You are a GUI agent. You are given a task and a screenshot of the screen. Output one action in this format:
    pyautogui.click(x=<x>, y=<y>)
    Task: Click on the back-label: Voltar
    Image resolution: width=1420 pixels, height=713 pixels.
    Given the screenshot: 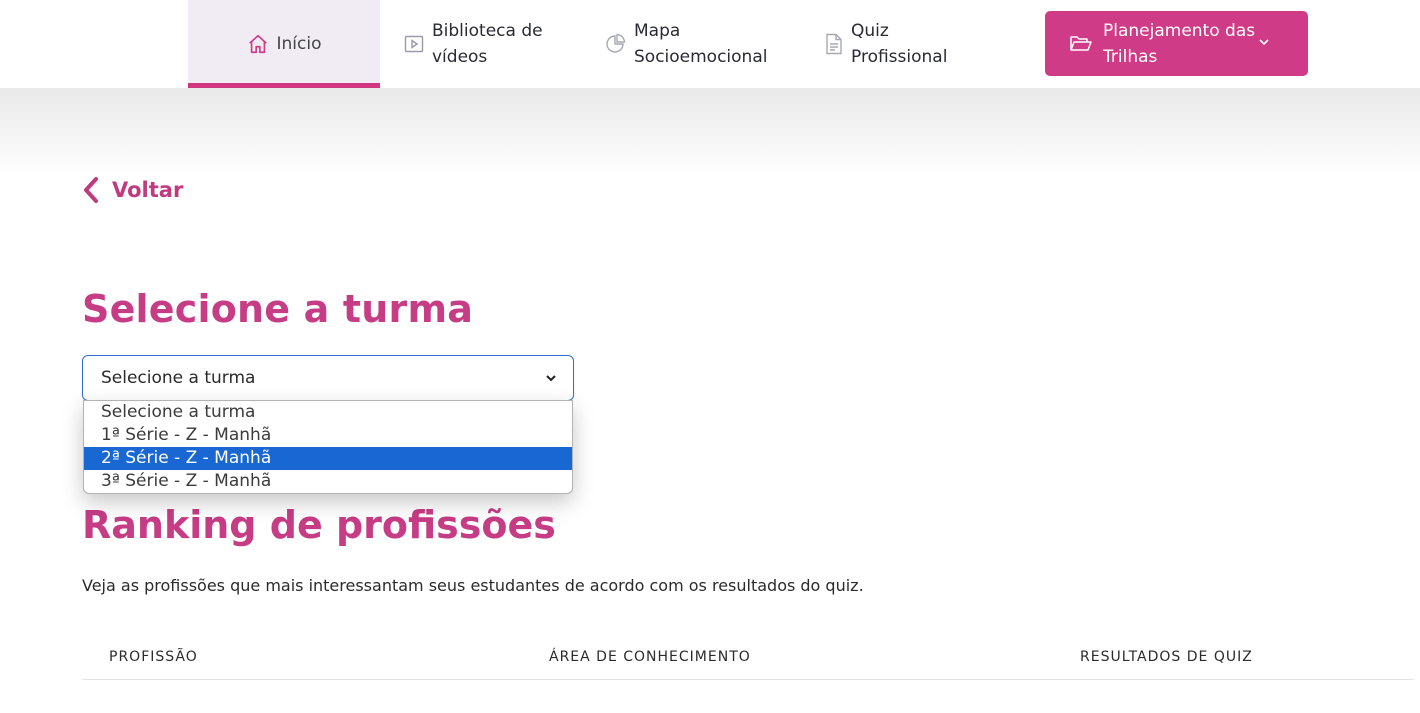 What is the action you would take?
    pyautogui.click(x=148, y=190)
    